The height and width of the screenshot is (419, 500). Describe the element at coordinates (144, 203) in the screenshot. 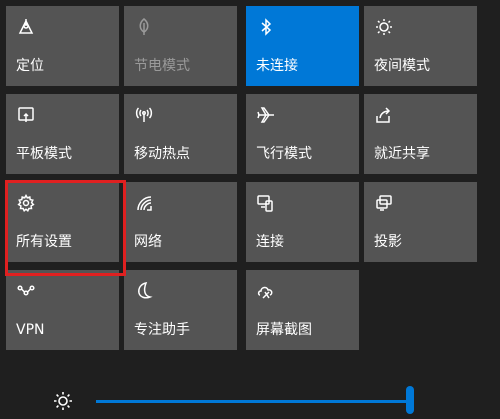

I see `network-icon` at that location.